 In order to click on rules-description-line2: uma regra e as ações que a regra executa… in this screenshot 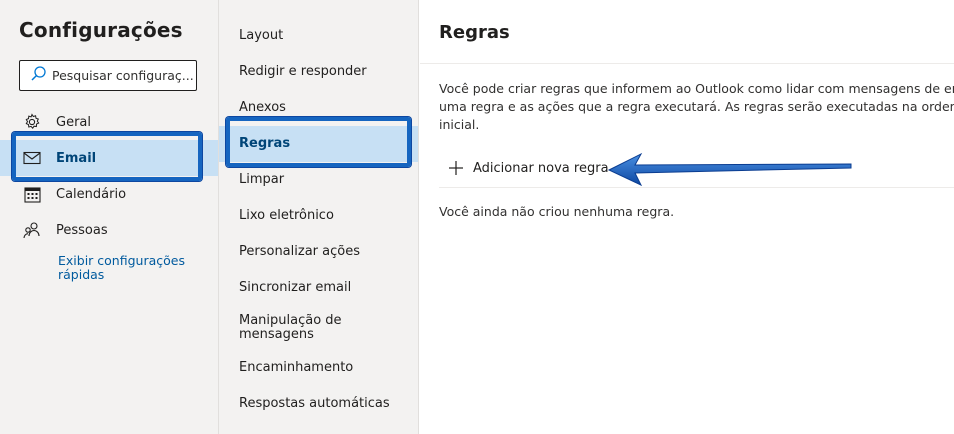, I will do `click(696, 106)`.